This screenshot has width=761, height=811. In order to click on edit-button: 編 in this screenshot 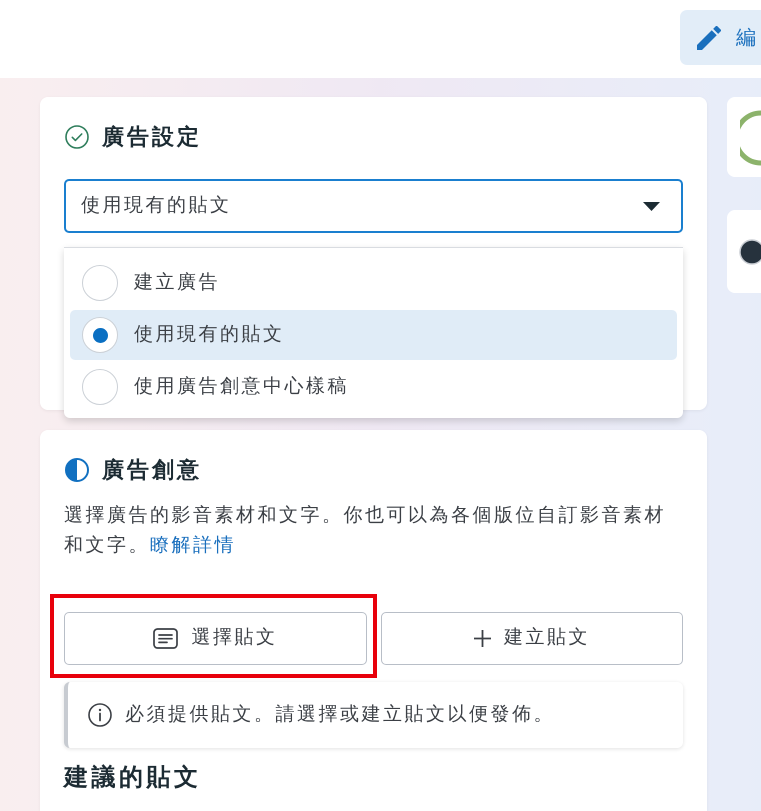, I will do `click(720, 37)`.